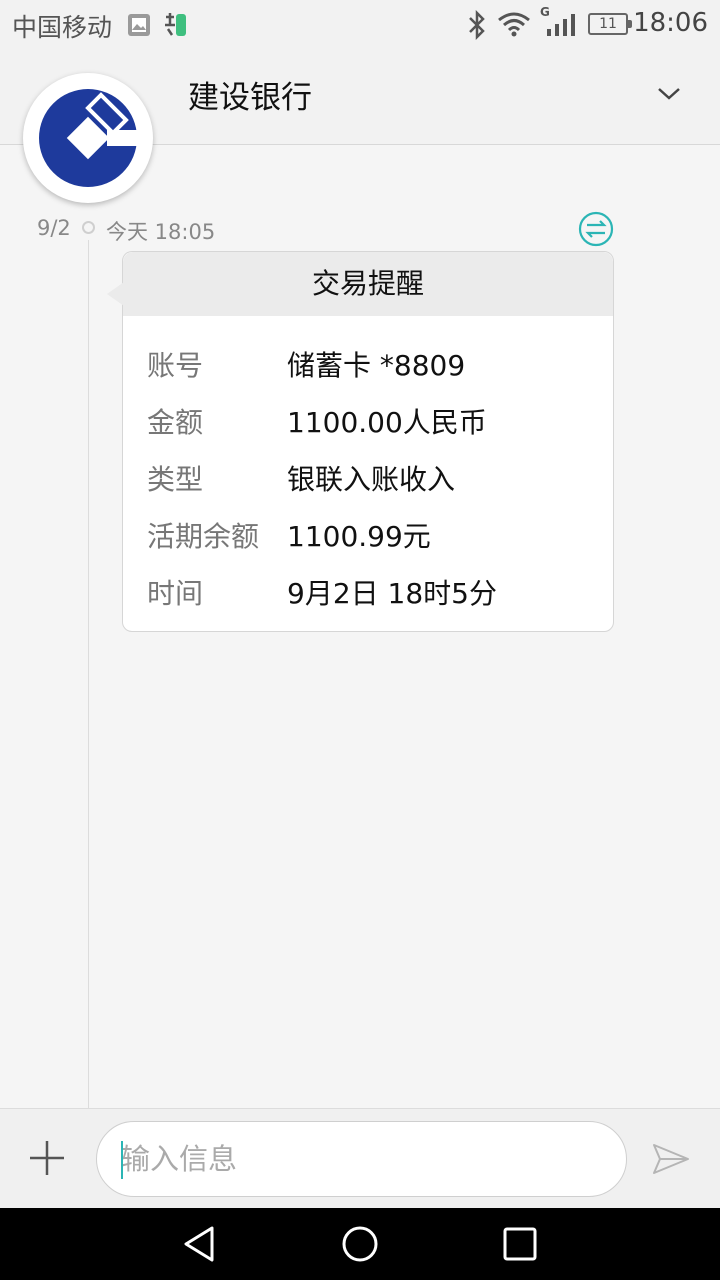  What do you see at coordinates (203, 536) in the screenshot?
I see `row-label: 活期余额` at bounding box center [203, 536].